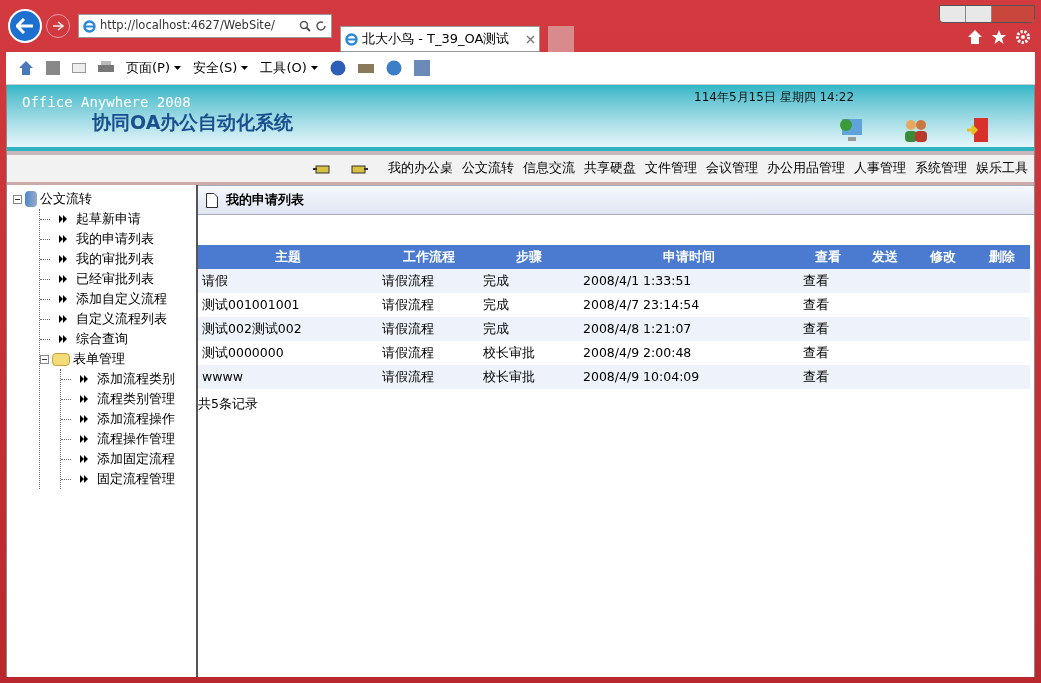 This screenshot has width=1041, height=683. What do you see at coordinates (420, 168) in the screenshot?
I see `nav-link: 我的办公桌` at bounding box center [420, 168].